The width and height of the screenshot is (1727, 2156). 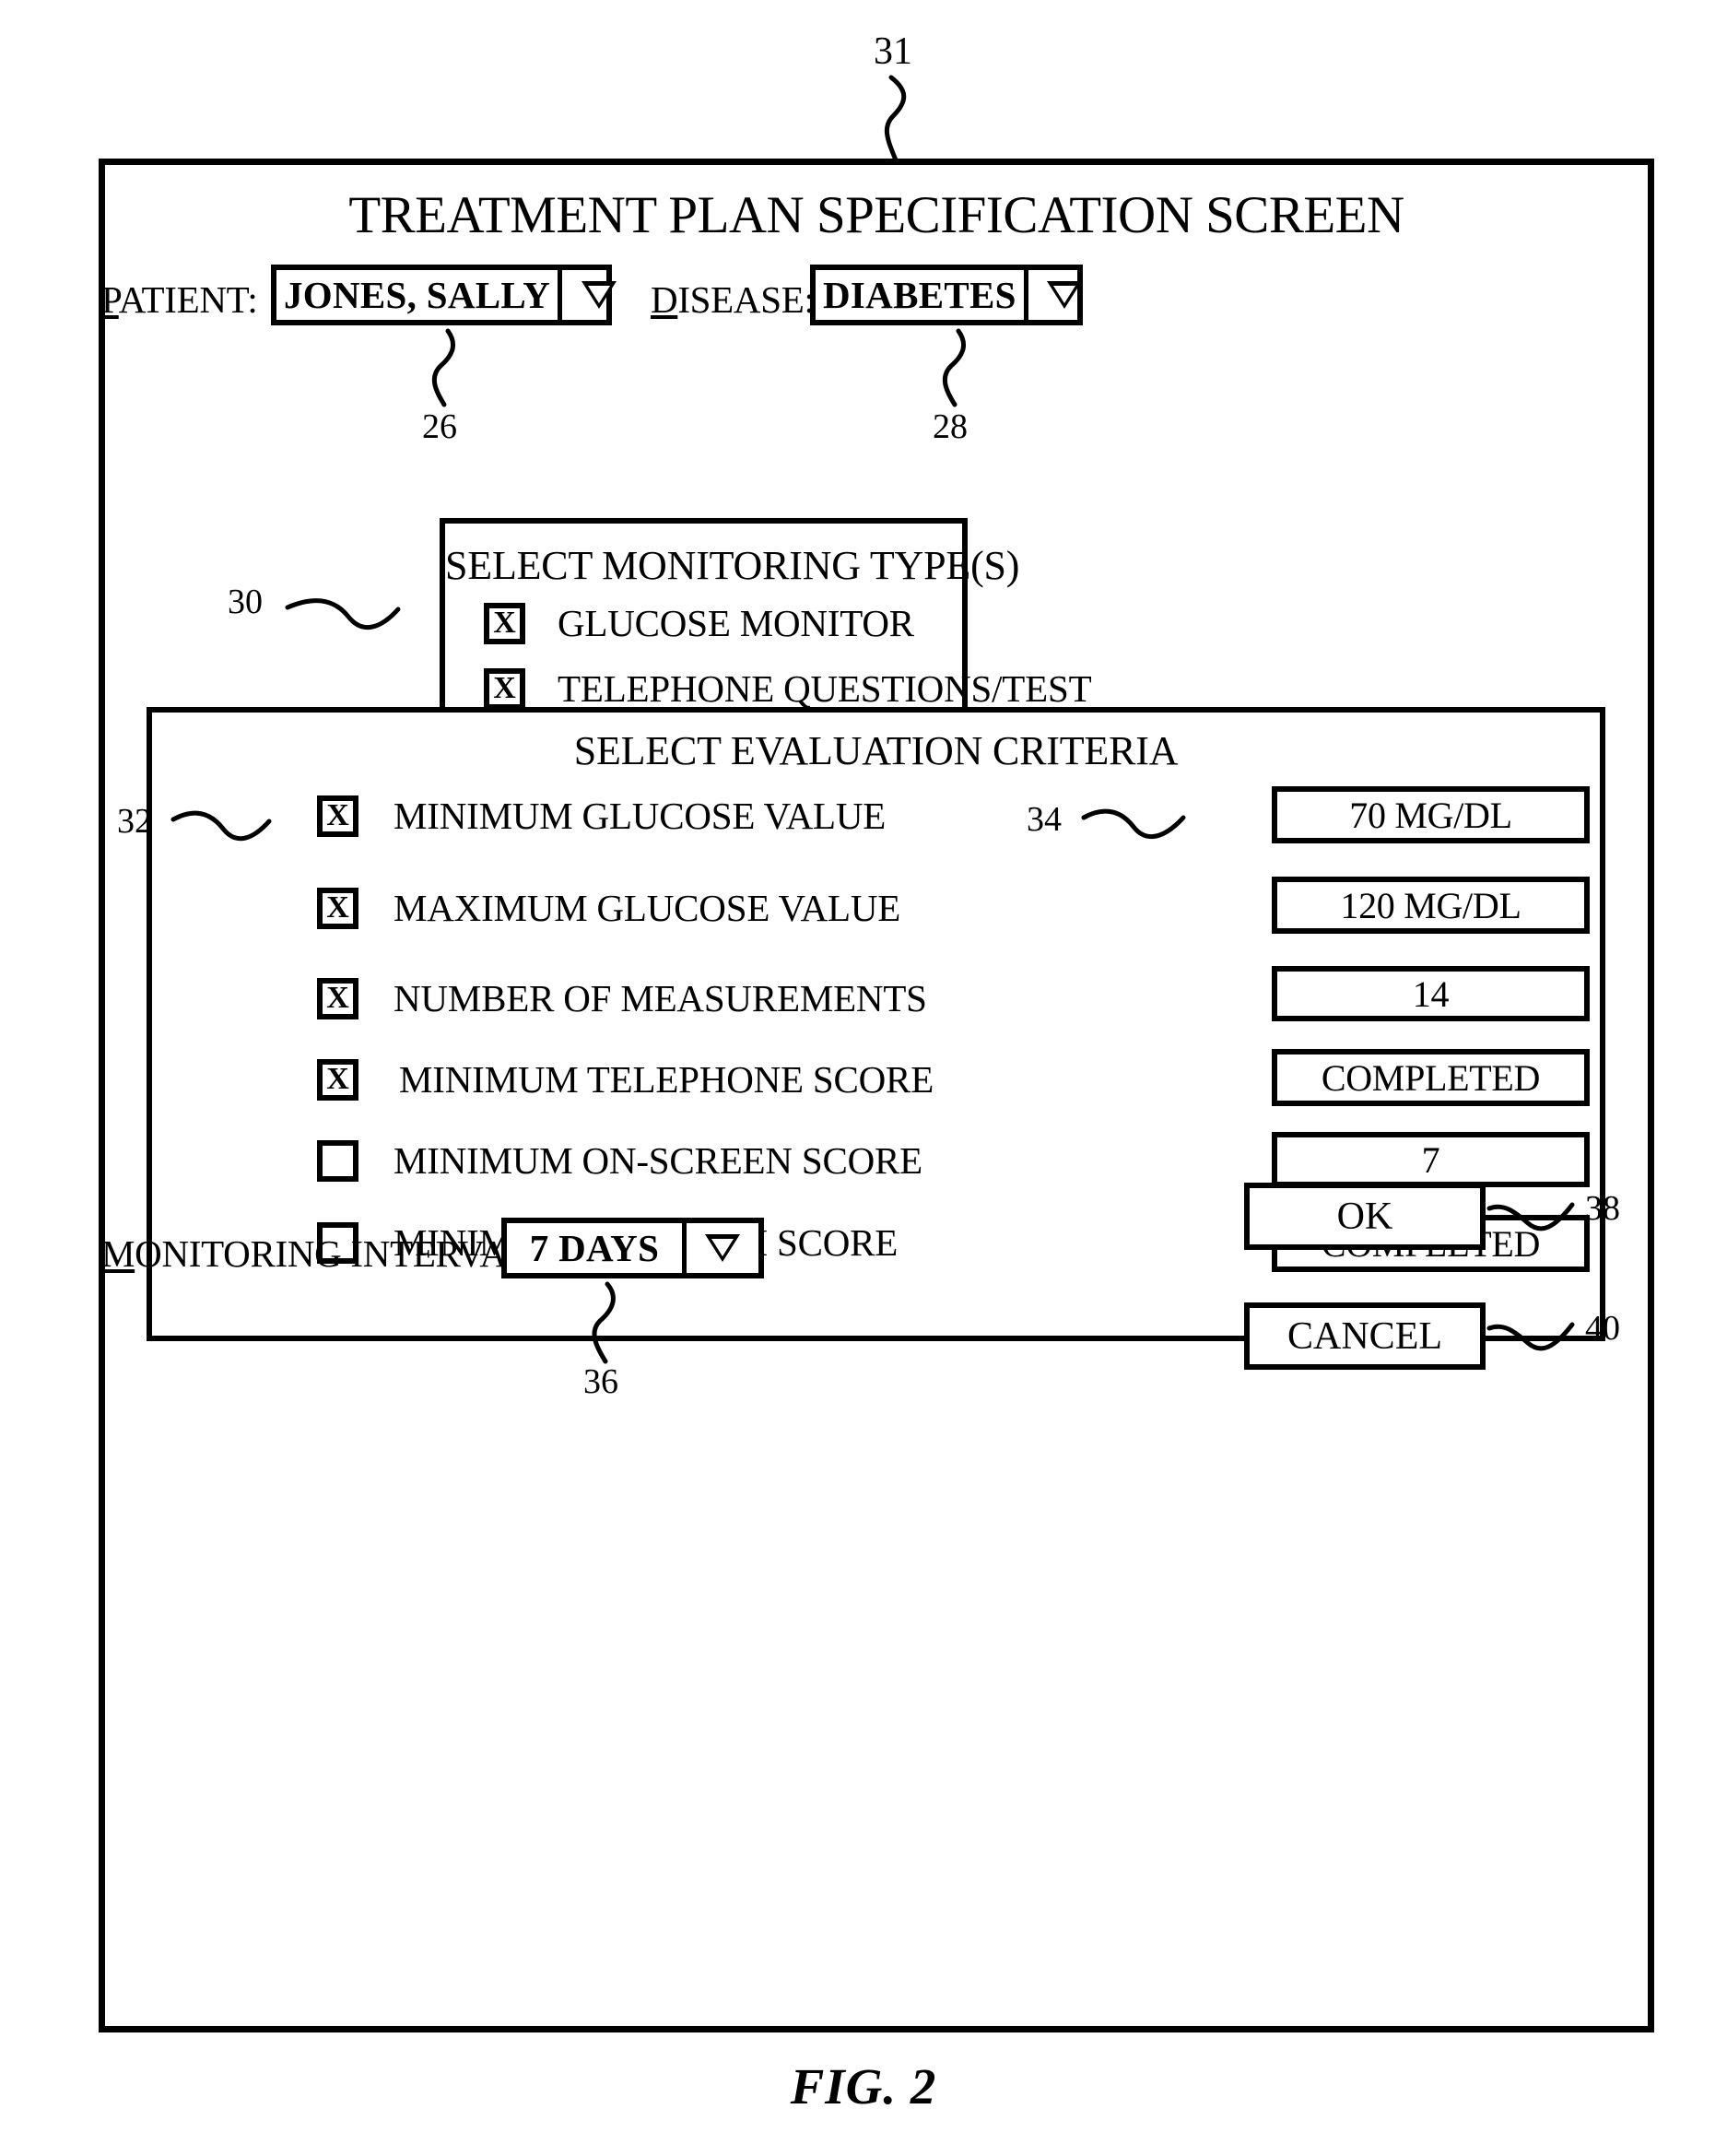 I want to click on patient-dropdown-value: JONES, SALLY, so click(x=417, y=295).